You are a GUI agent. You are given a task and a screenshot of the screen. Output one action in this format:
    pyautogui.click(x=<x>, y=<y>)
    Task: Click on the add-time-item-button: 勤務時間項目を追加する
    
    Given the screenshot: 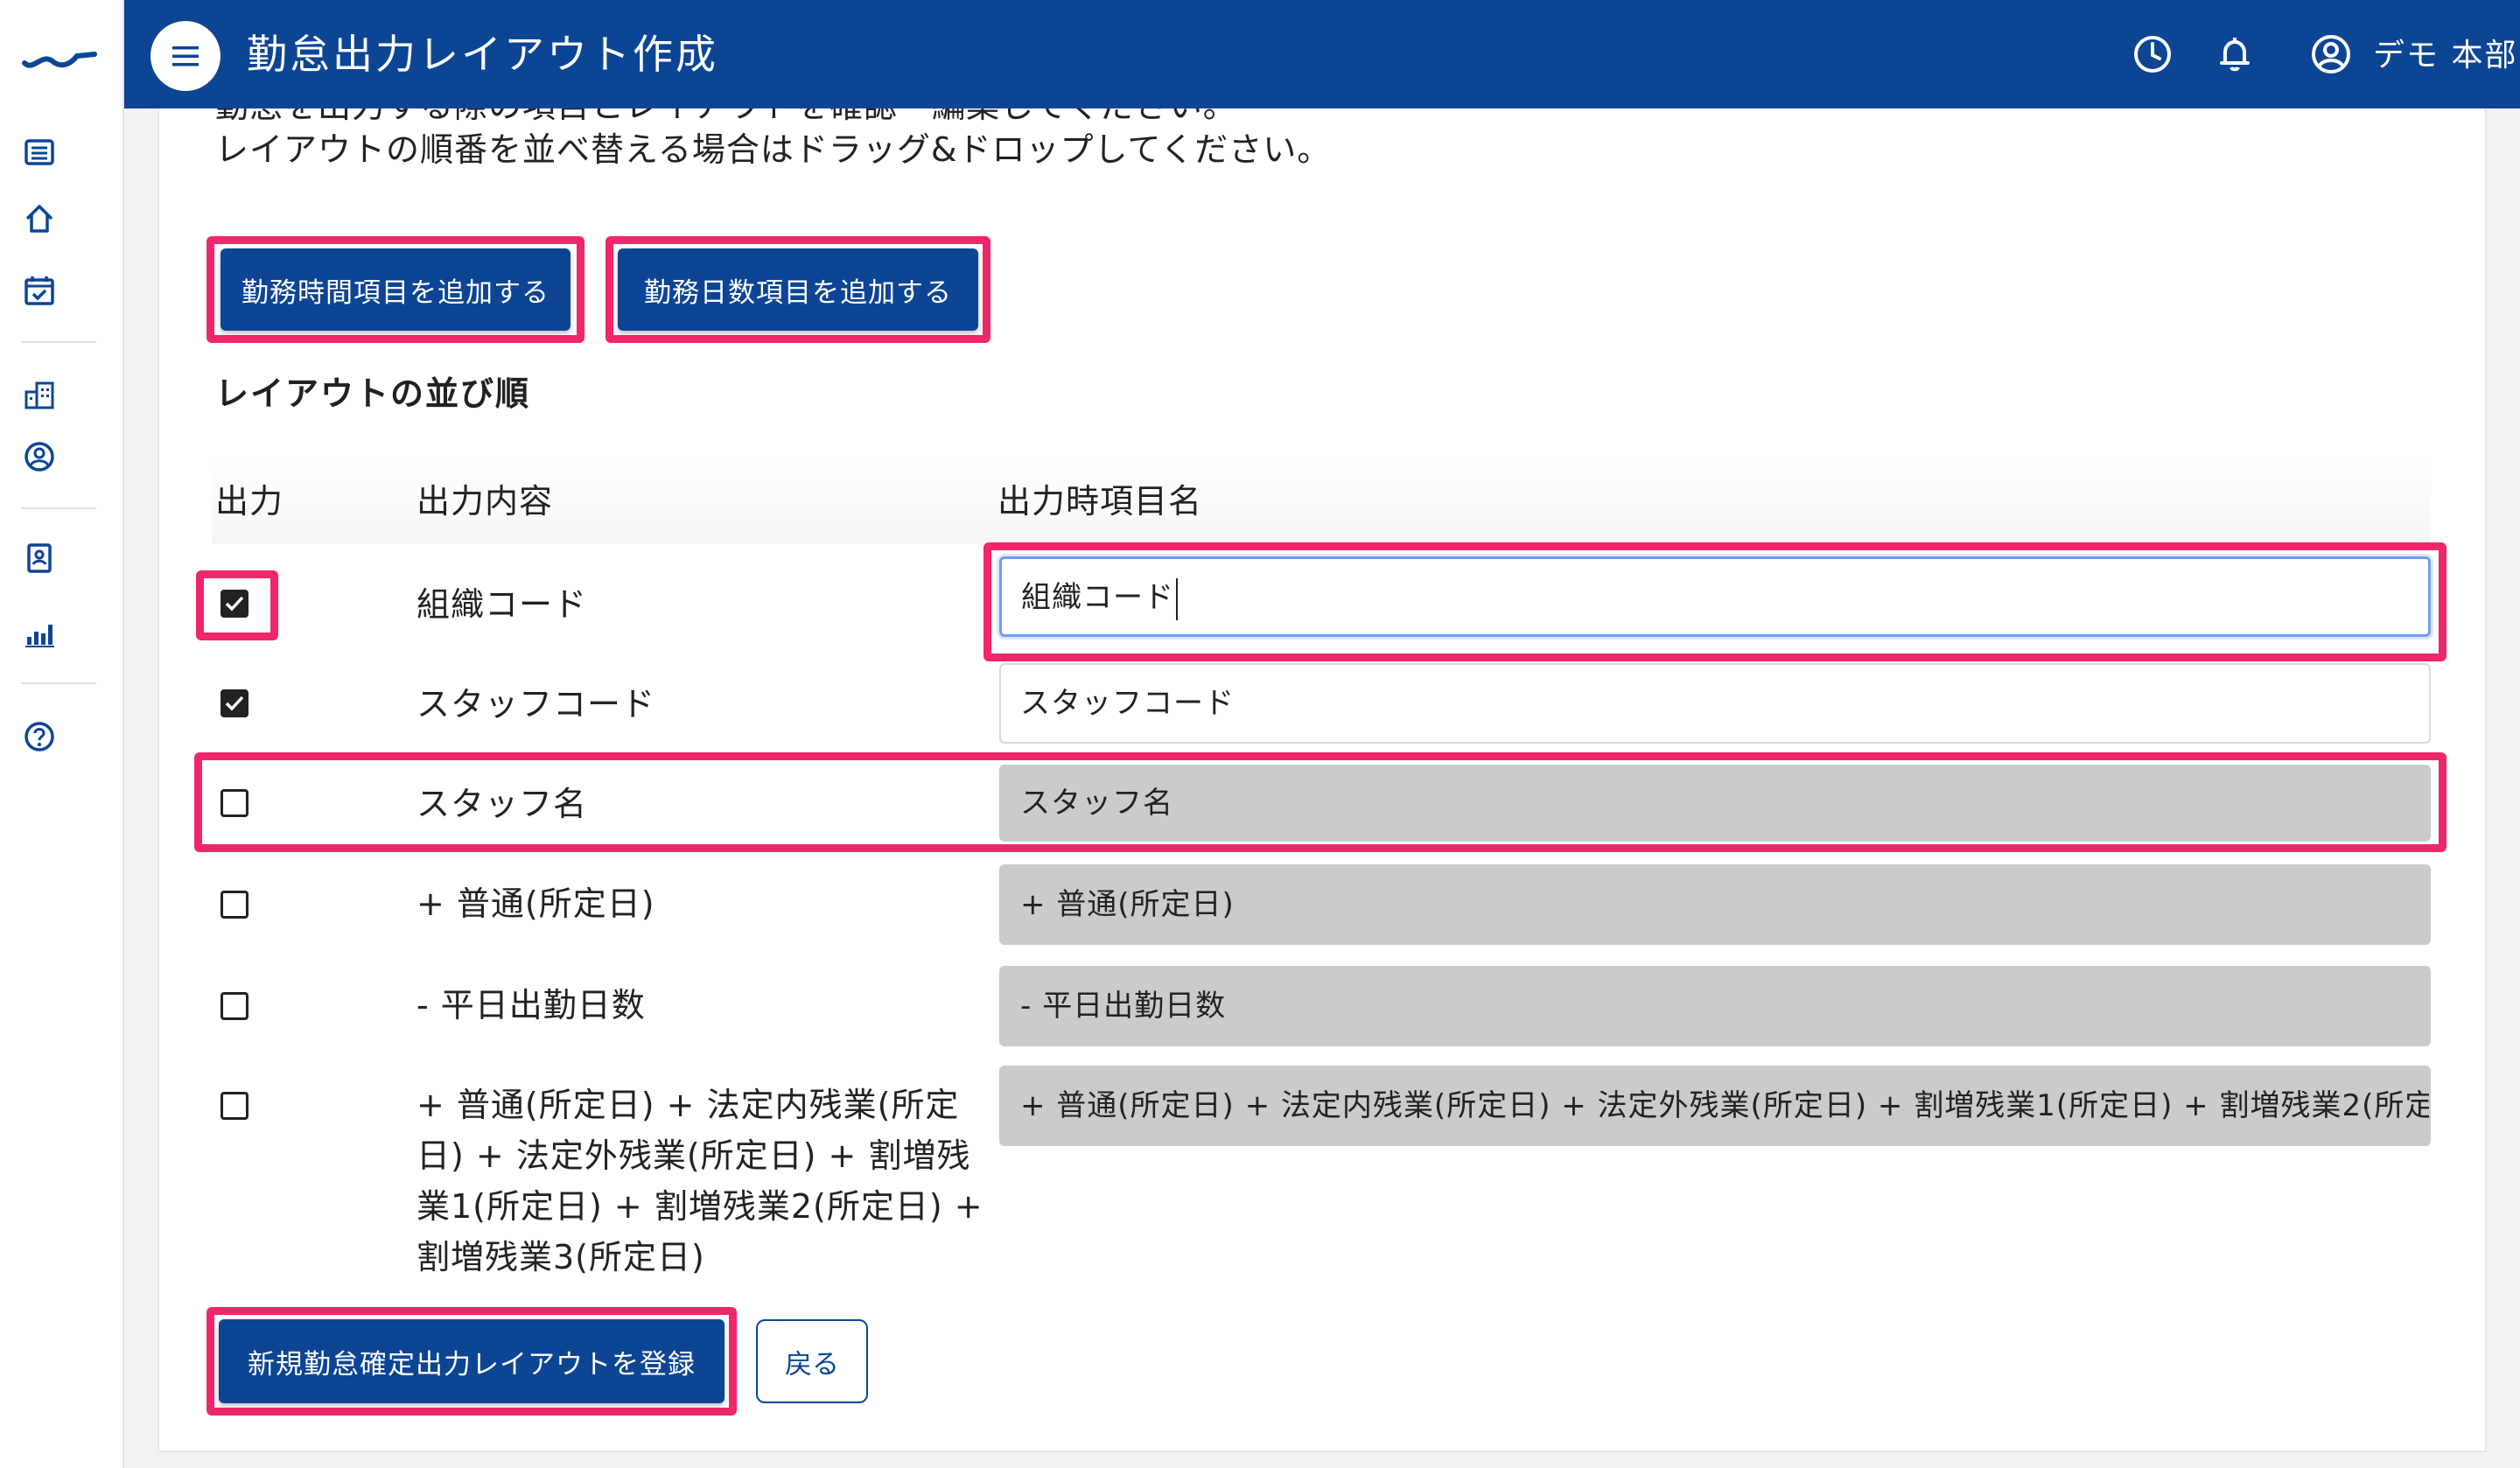 What is the action you would take?
    pyautogui.click(x=395, y=289)
    